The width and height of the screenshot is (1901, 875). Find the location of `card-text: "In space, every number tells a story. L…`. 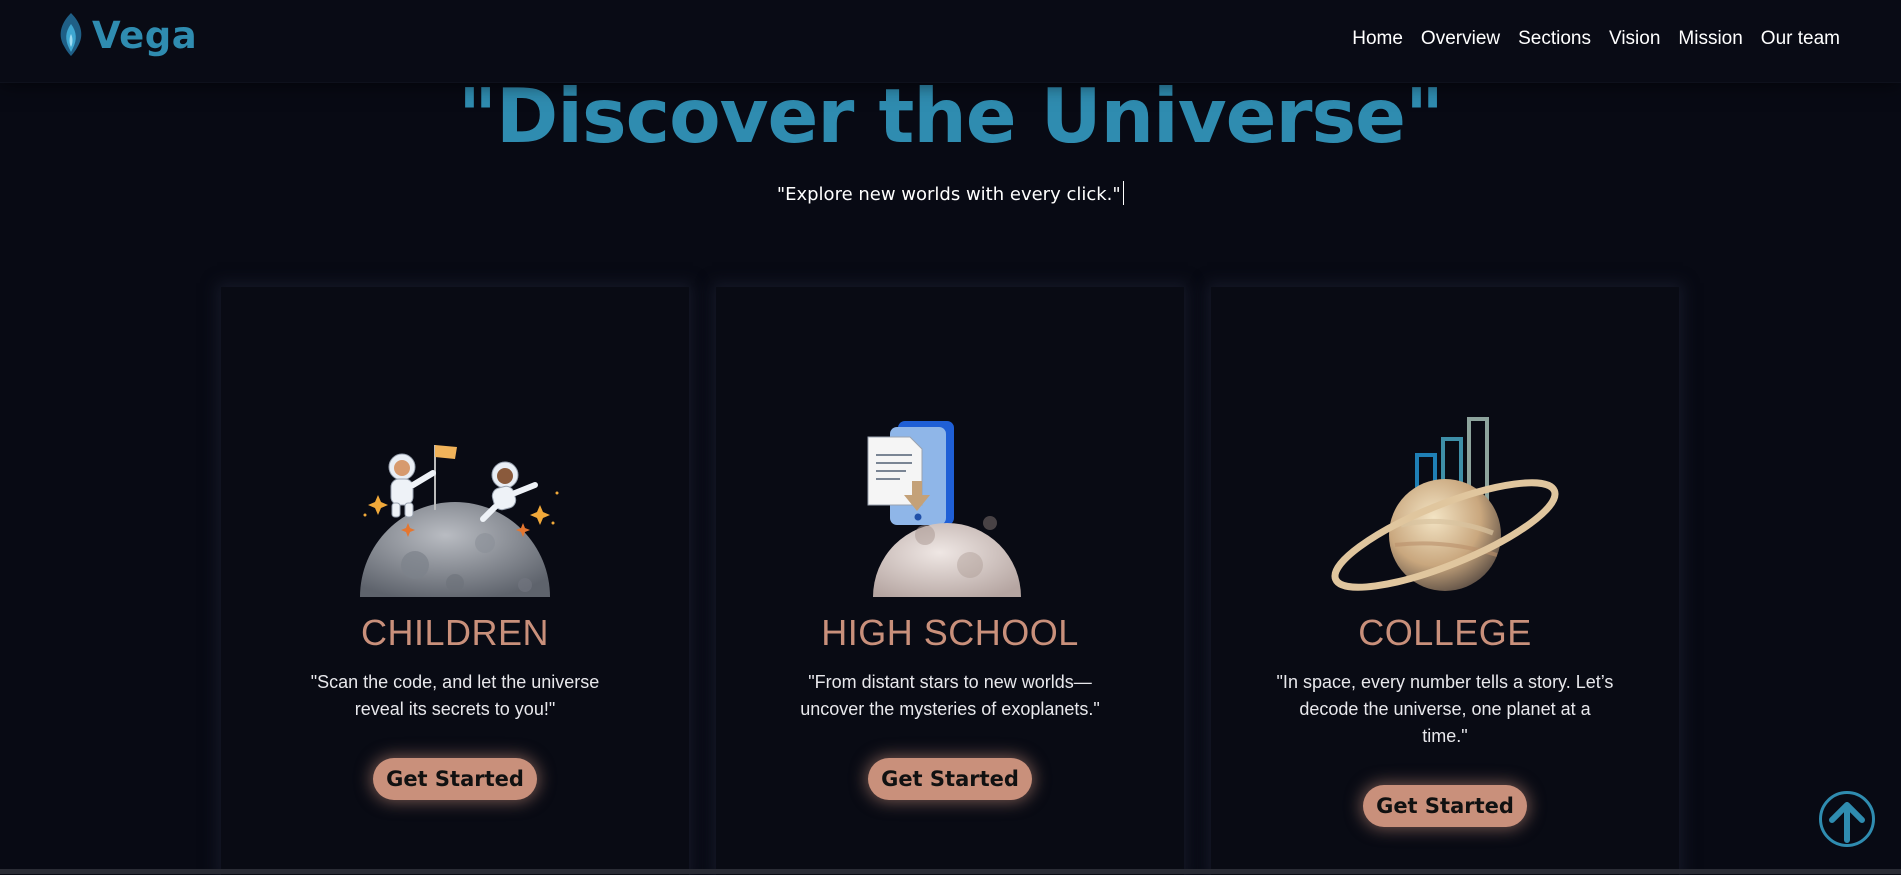

card-text: "In space, every number tells a story. L… is located at coordinates (1445, 709).